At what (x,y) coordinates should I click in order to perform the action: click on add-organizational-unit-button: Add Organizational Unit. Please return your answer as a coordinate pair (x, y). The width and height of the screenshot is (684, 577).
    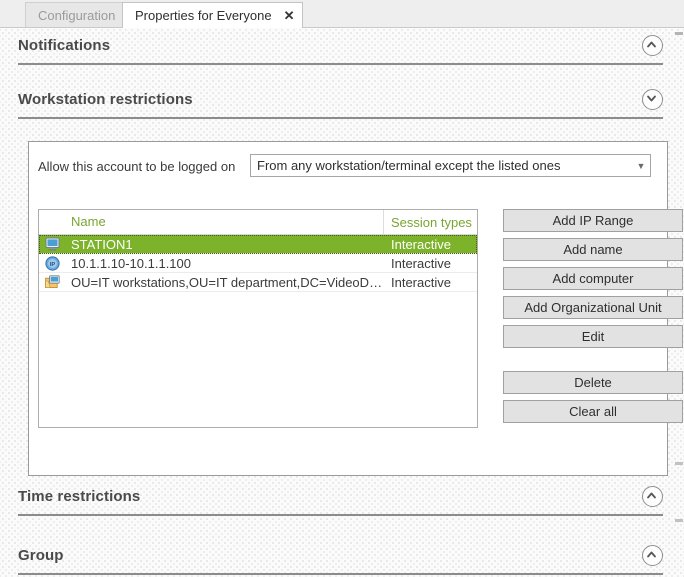
    Looking at the image, I should click on (593, 307).